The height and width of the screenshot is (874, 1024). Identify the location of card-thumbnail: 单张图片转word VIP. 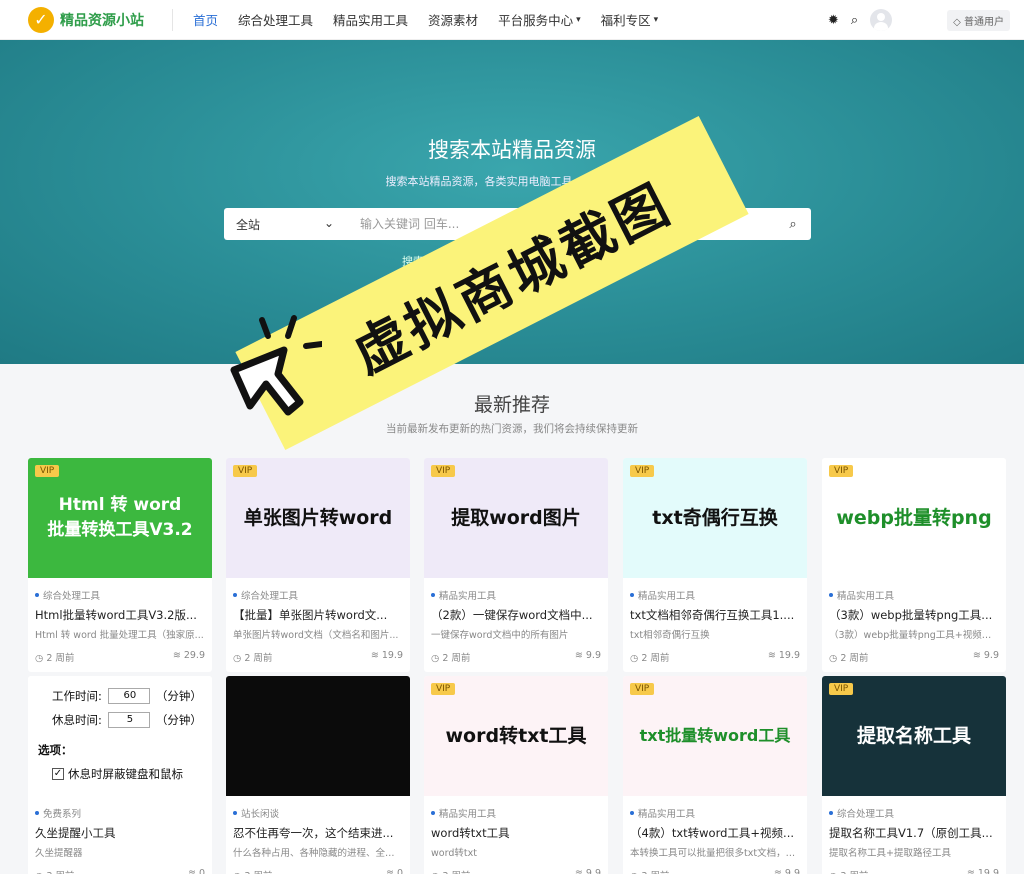
(318, 518).